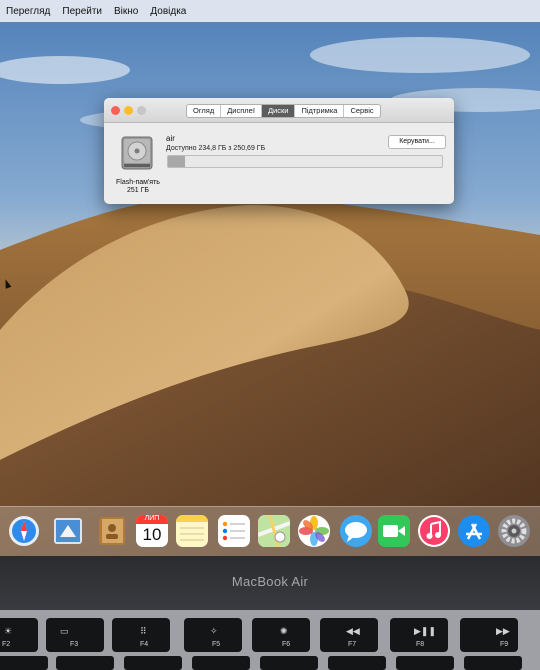 This screenshot has height=670, width=540. Describe the element at coordinates (8, 631) in the screenshot. I see `brightness-up-icon: ☀` at that location.